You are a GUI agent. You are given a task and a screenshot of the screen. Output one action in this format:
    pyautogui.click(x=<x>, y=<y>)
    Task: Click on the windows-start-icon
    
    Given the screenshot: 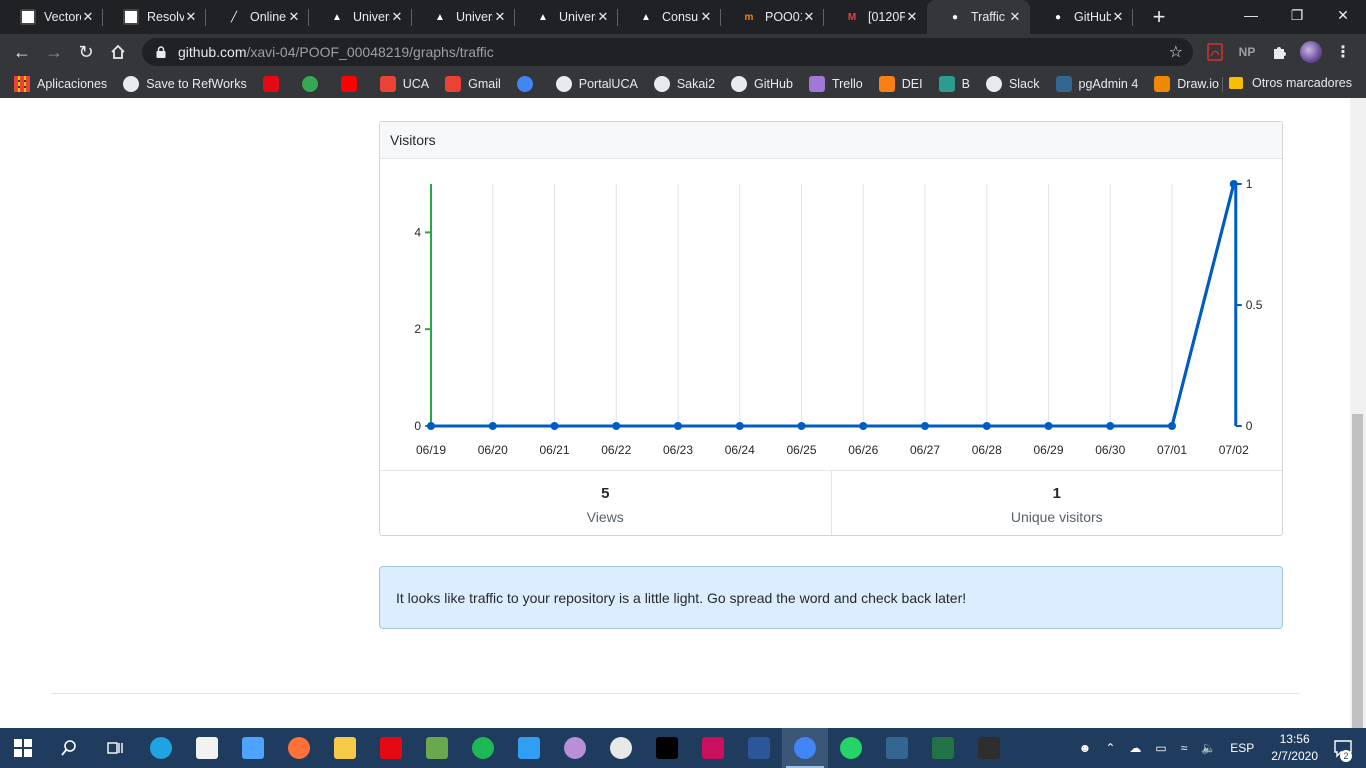 What is the action you would take?
    pyautogui.click(x=23, y=748)
    